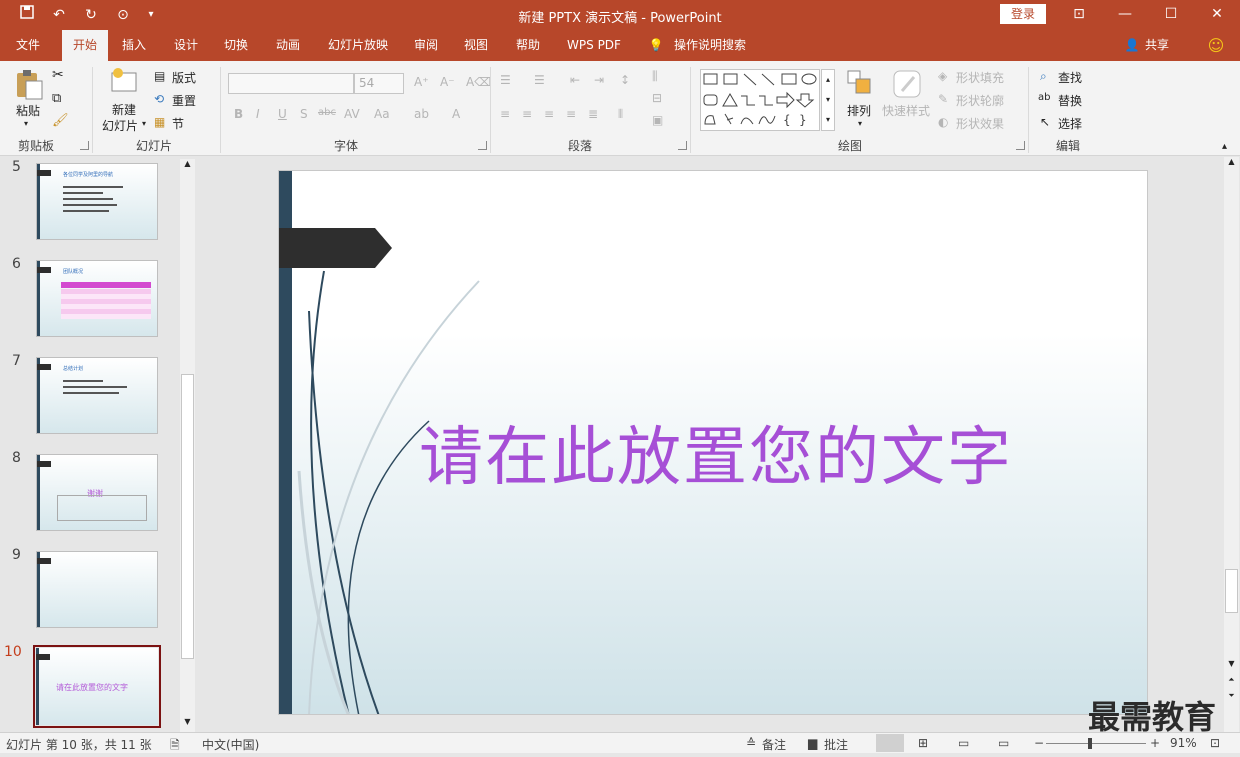 This screenshot has width=1240, height=757. Describe the element at coordinates (124, 82) in the screenshot. I see `new-slide-icon` at that location.